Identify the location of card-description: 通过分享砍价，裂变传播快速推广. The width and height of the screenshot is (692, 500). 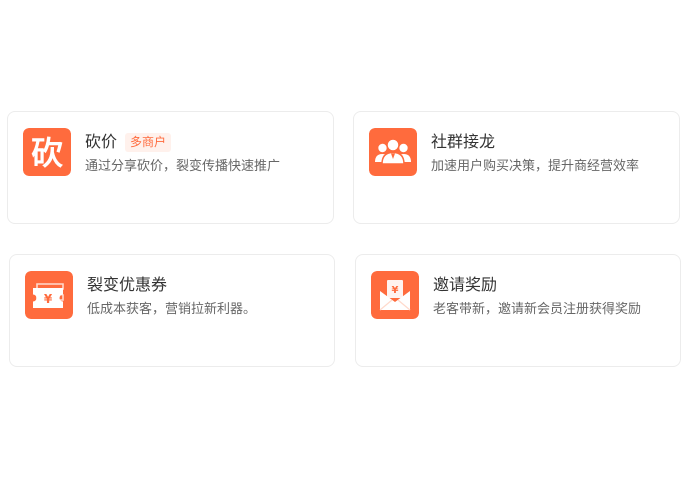
(183, 166).